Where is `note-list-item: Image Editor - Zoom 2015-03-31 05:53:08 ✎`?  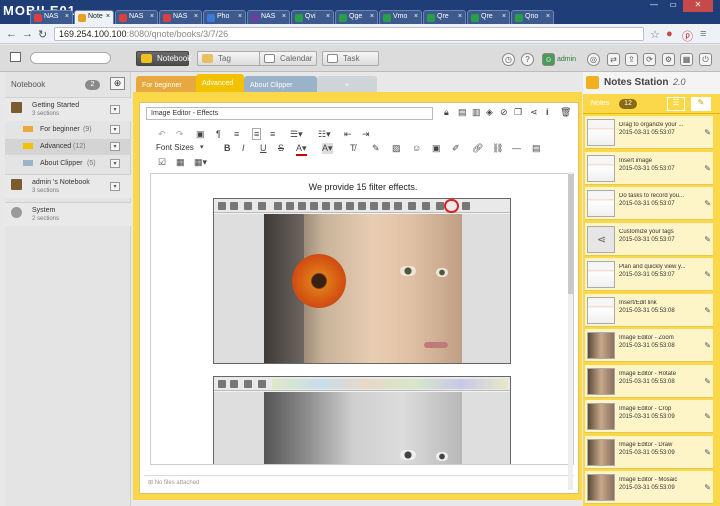
note-list-item: Image Editor - Zoom 2015-03-31 05:53:08 ✎ is located at coordinates (649, 345).